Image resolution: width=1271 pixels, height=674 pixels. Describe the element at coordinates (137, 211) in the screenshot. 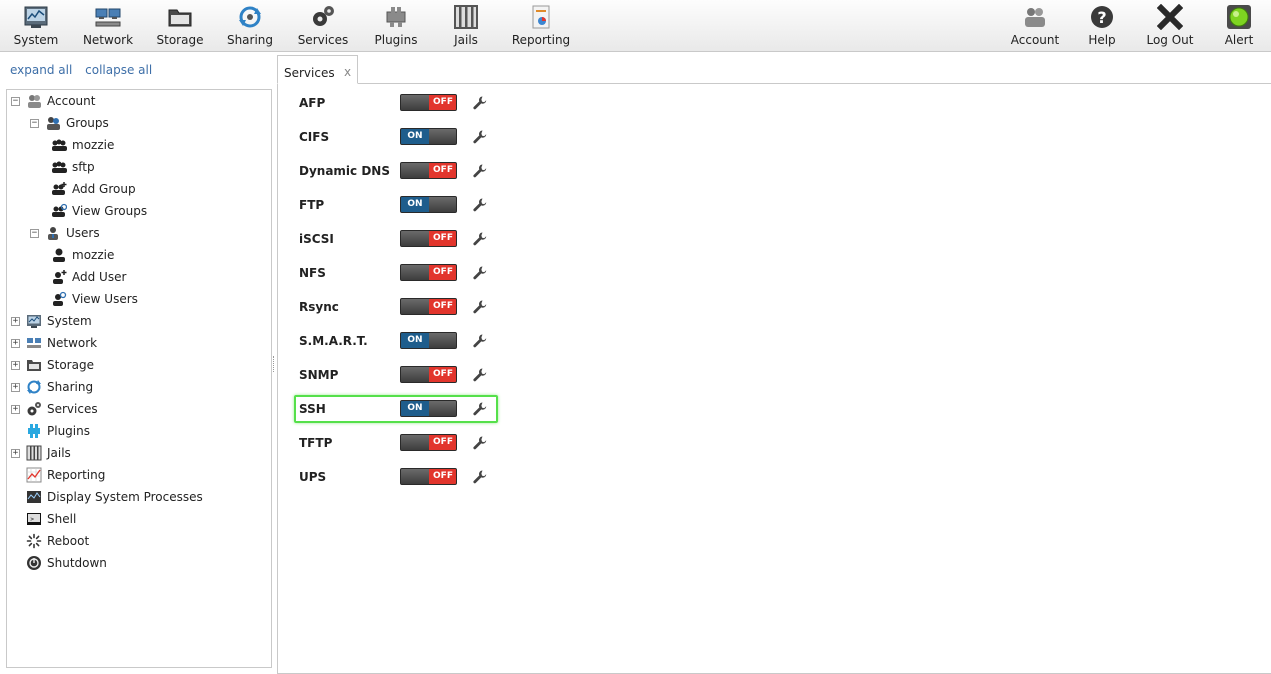

I see `tree-node-view-groups: View Groups` at that location.